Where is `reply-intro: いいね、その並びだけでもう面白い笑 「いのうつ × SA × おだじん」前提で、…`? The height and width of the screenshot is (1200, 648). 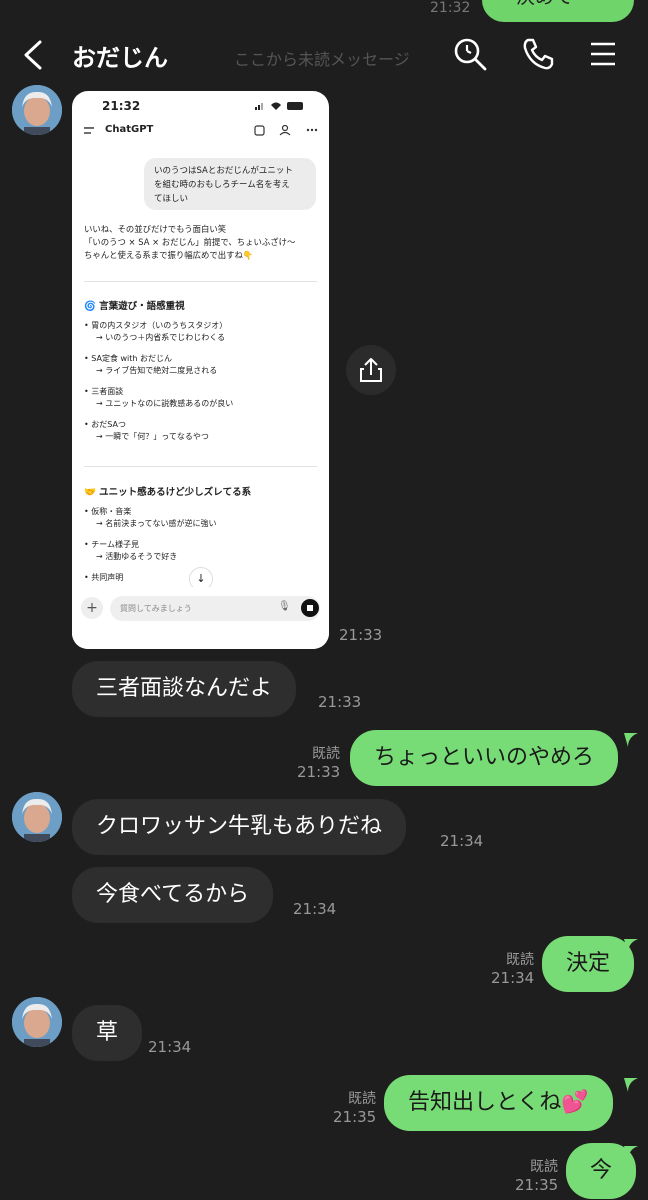
reply-intro: いいね、その並びだけでもう面白い笑 「いのうつ × SA × おだじん」前提で、… is located at coordinates (190, 242).